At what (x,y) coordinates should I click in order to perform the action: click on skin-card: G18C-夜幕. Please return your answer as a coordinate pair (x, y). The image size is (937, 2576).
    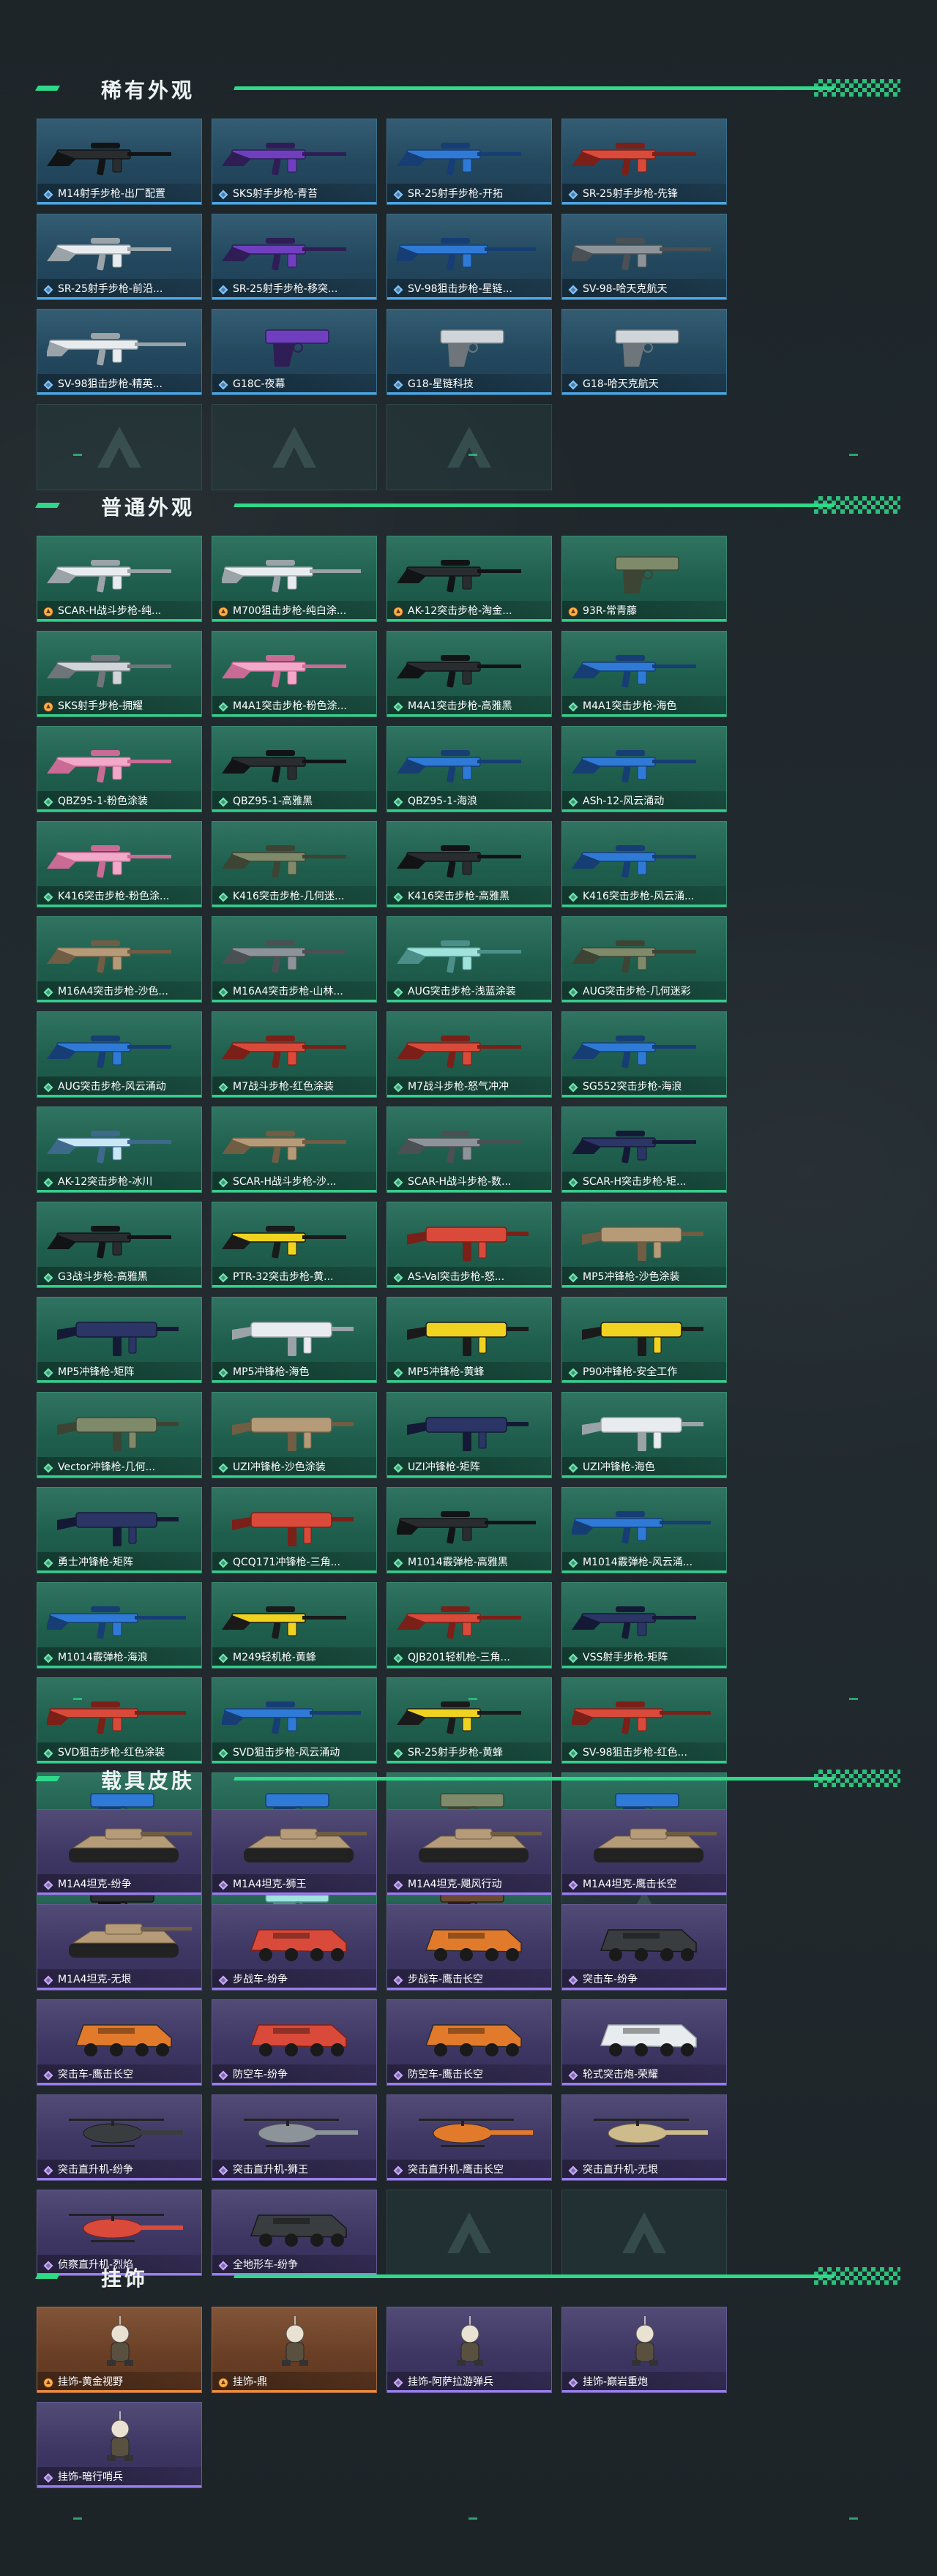
    Looking at the image, I should click on (294, 352).